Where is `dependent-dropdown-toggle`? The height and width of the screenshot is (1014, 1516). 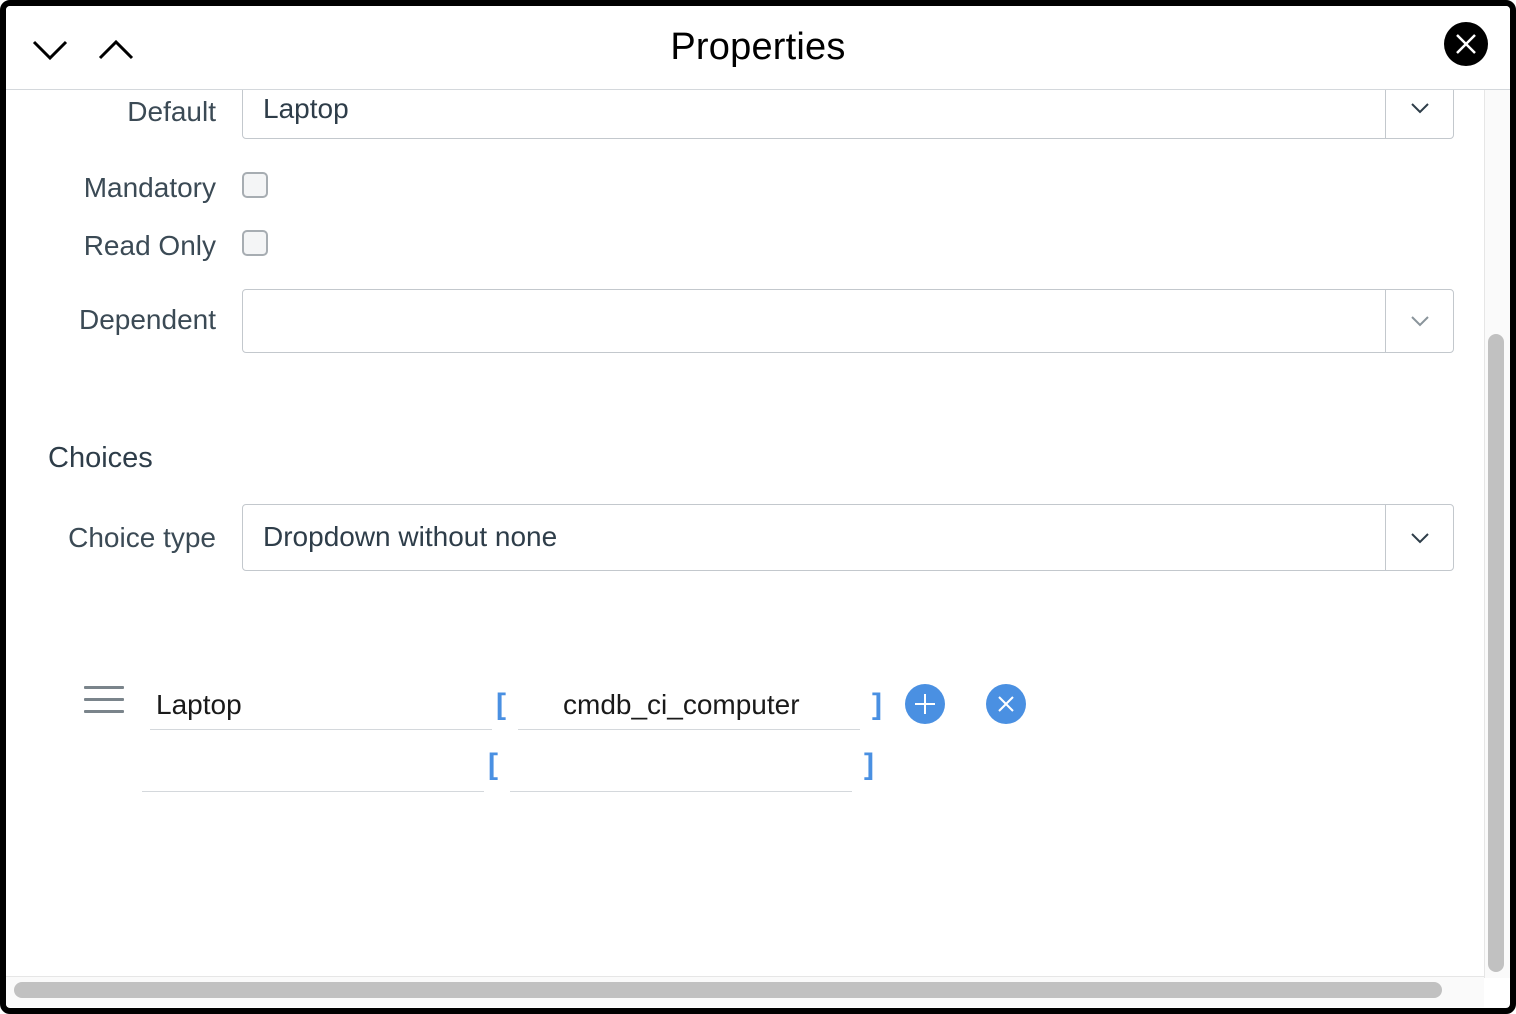
dependent-dropdown-toggle is located at coordinates (1419, 321).